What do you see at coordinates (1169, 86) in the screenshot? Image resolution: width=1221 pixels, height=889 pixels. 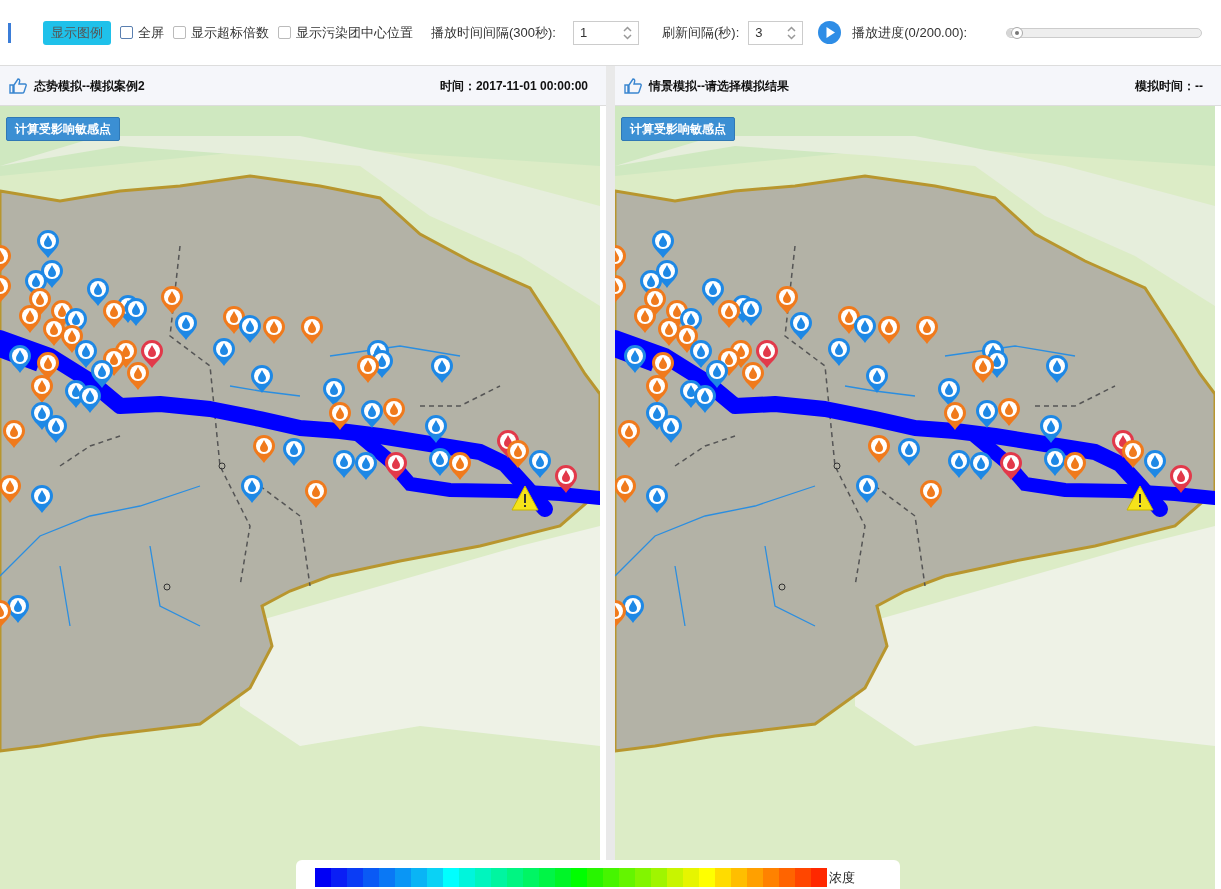 I see `simulation-time: 模拟时间：--` at bounding box center [1169, 86].